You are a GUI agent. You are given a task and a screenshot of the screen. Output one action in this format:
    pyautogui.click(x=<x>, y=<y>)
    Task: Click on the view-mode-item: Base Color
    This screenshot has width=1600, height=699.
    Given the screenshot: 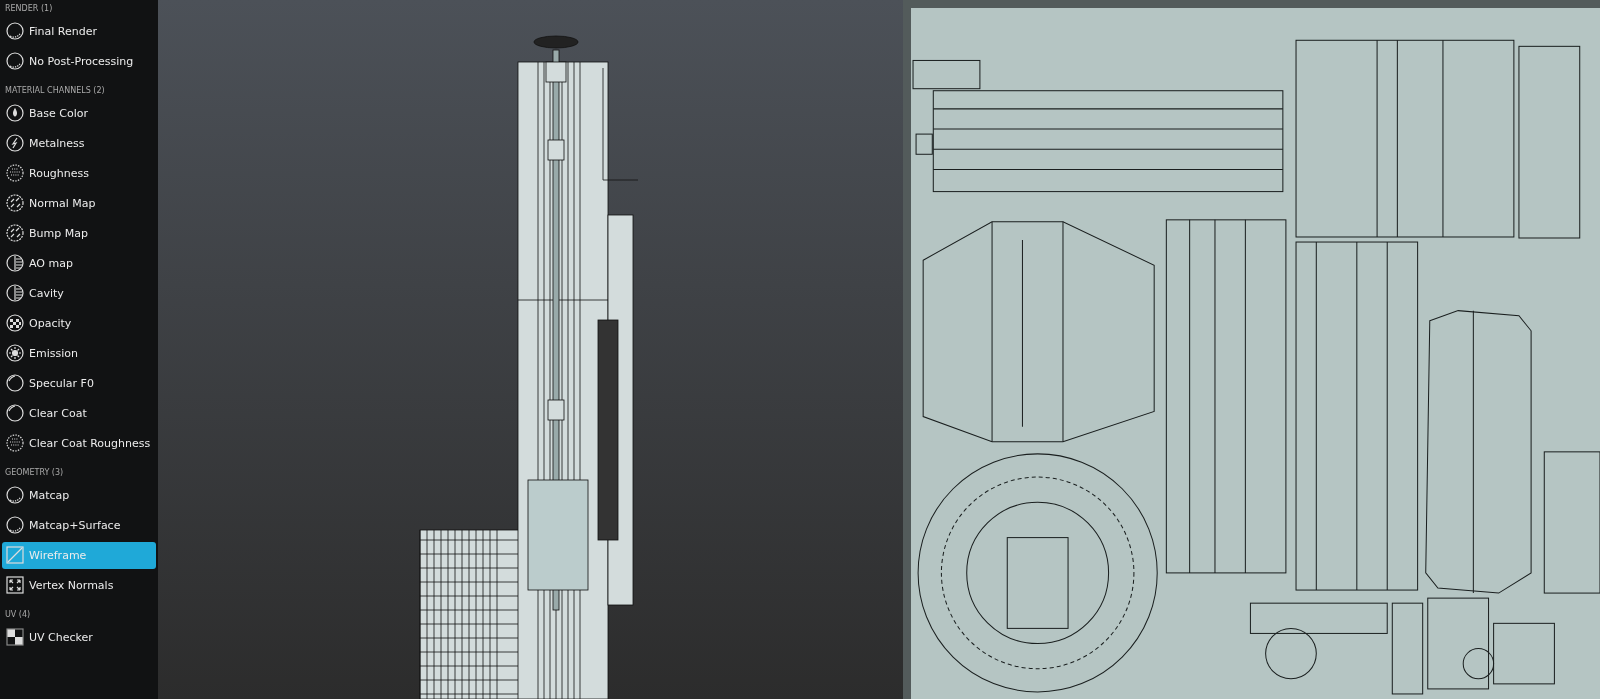 What is the action you would take?
    pyautogui.click(x=79, y=113)
    